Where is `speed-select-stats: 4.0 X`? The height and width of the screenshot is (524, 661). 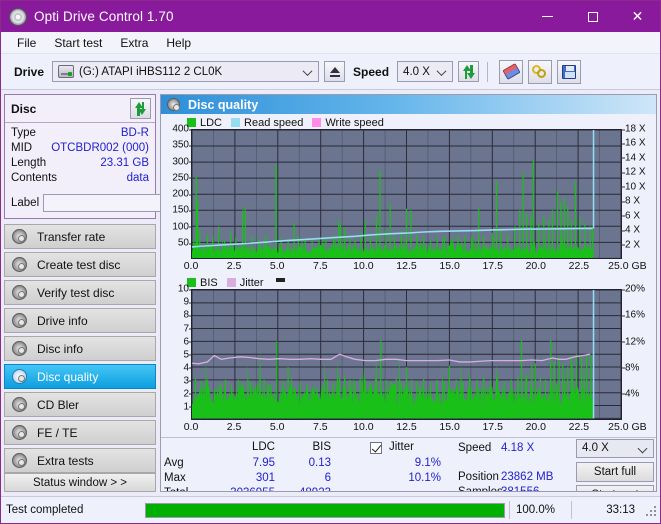 speed-select-stats: 4.0 X is located at coordinates (615, 448).